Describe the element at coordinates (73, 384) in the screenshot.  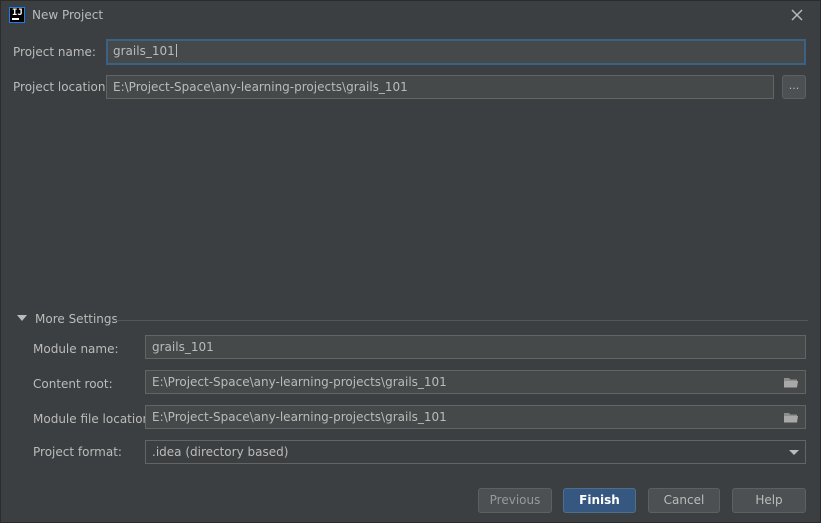
I see `content-root-label: Content root:` at that location.